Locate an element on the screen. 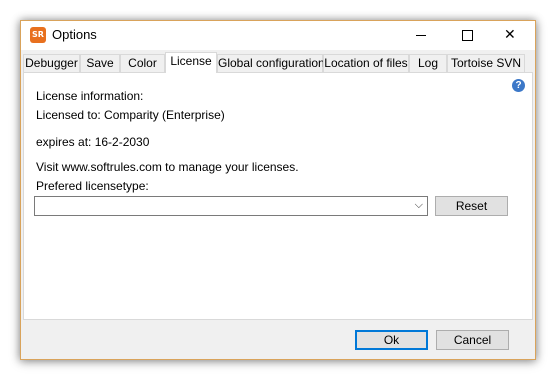 The image size is (552, 381). expires-label: expires at: 16-2-2030 is located at coordinates (93, 142).